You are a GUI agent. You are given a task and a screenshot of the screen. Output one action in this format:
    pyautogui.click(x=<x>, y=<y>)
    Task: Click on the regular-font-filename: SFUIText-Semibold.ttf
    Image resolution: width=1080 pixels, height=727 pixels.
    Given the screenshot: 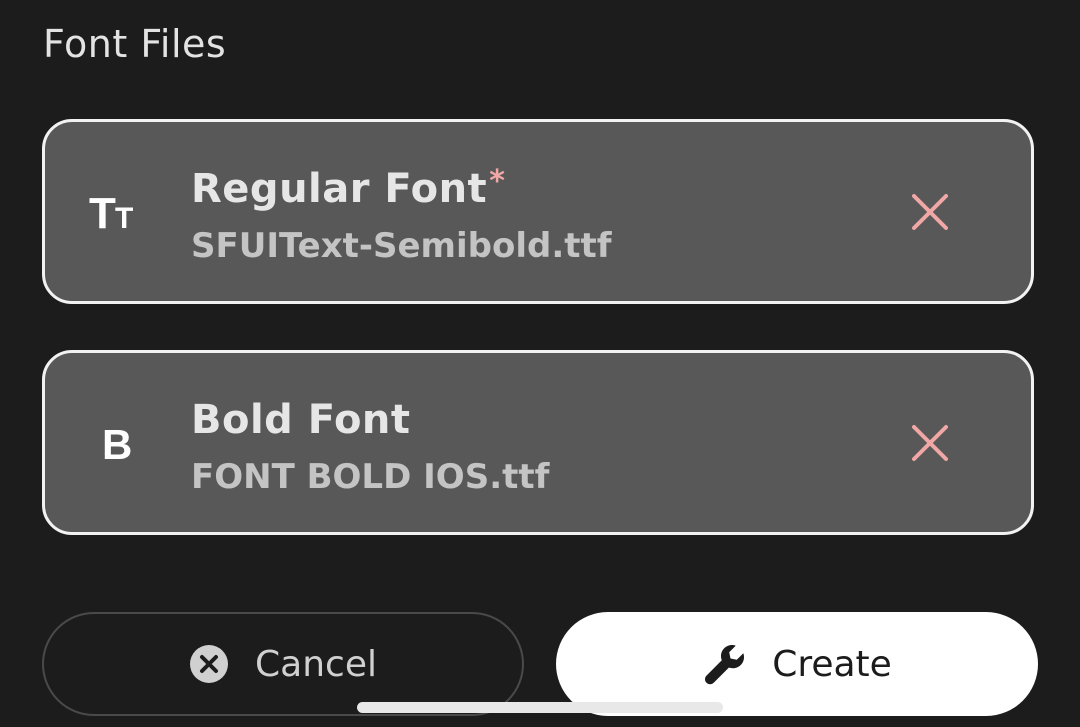 What is the action you would take?
    pyautogui.click(x=401, y=246)
    